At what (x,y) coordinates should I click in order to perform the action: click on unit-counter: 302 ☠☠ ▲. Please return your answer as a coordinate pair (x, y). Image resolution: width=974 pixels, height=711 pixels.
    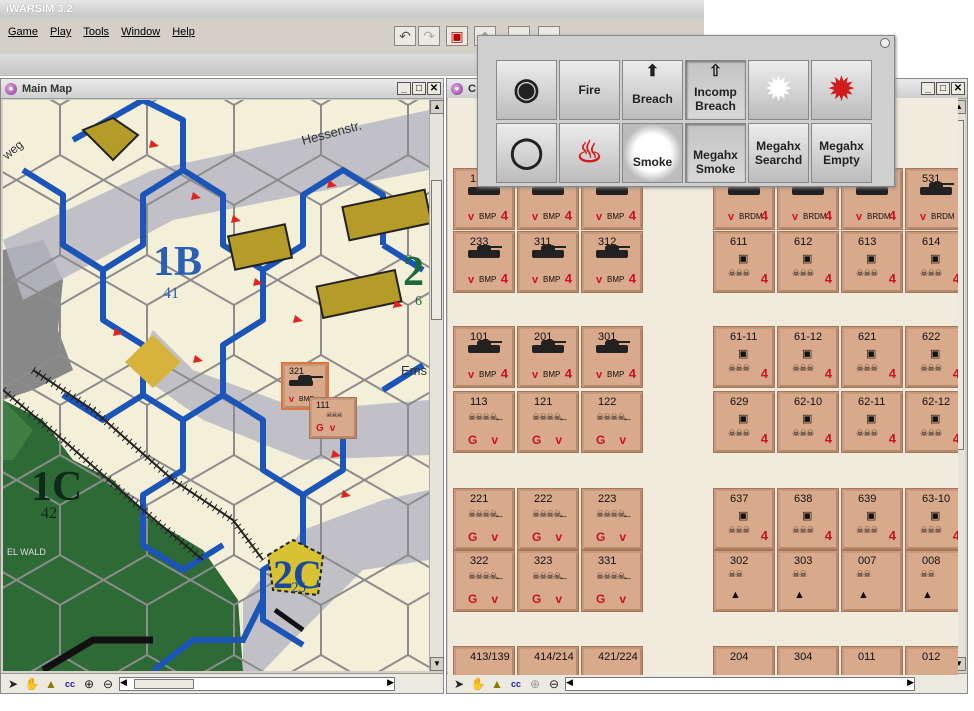
    Looking at the image, I should click on (744, 581).